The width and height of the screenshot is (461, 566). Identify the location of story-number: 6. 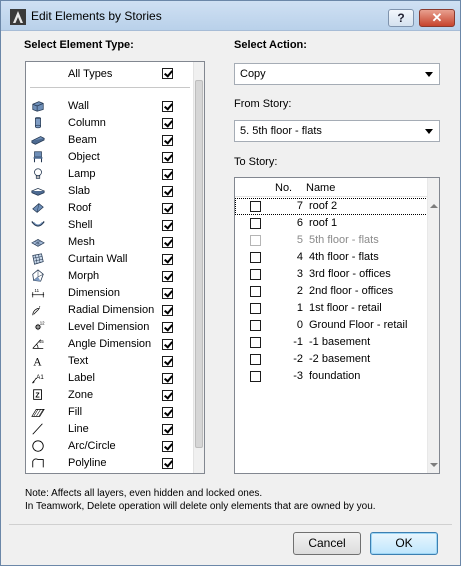
(299, 223).